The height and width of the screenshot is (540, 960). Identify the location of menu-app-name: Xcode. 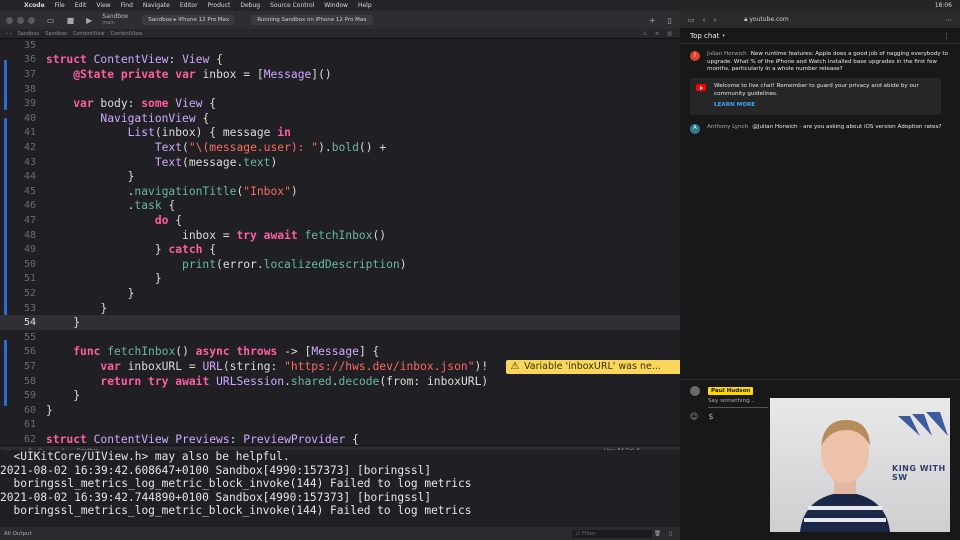
(34, 5).